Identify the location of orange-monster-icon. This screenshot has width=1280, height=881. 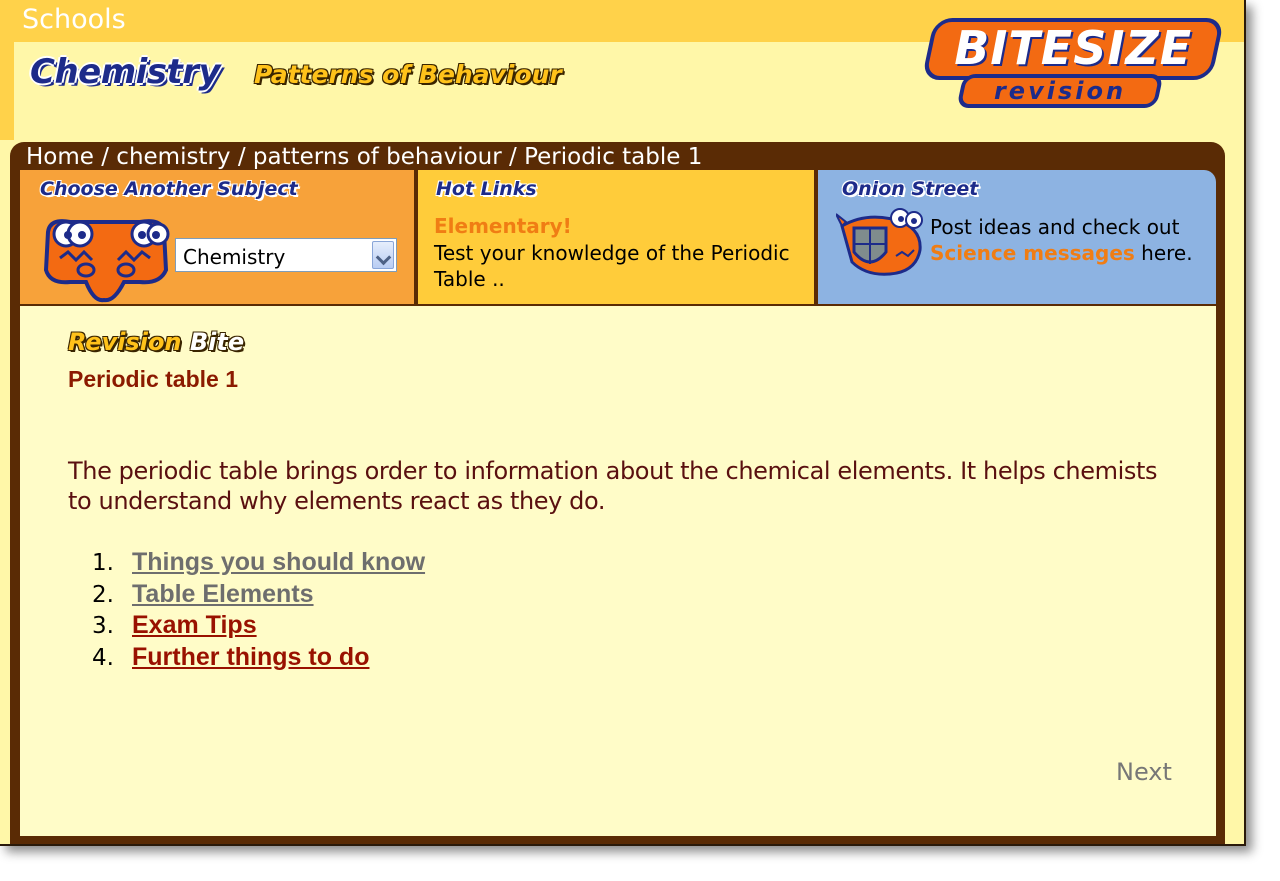
(106, 261).